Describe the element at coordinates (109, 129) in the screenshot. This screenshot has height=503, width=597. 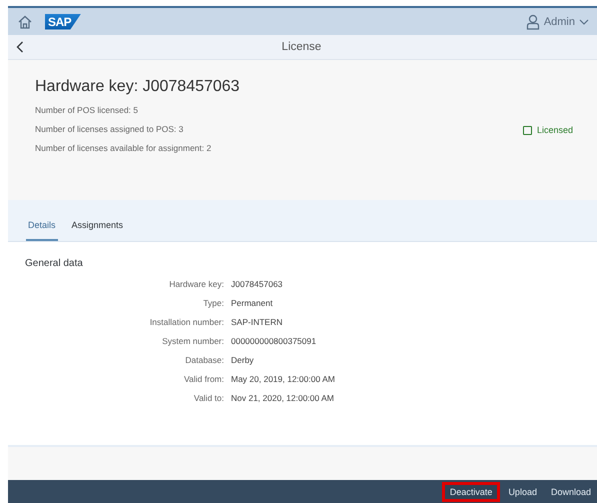
I see `attribute-text: Number of licenses assigned to POS: 3` at that location.